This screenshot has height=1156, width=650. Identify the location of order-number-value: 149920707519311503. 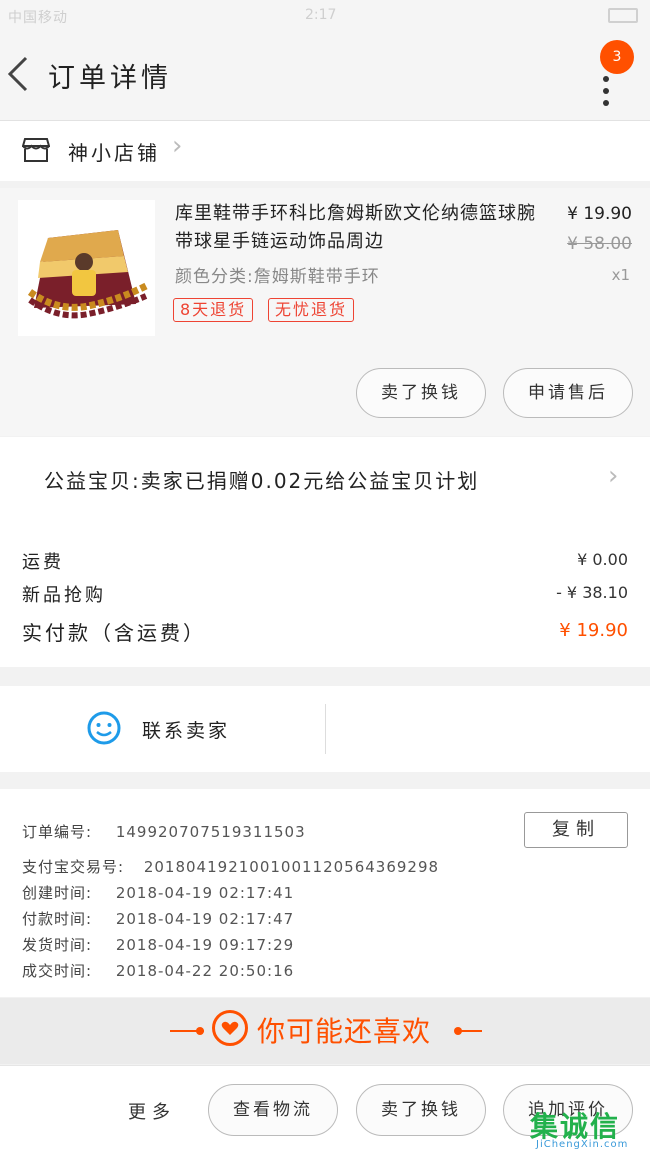
(210, 832).